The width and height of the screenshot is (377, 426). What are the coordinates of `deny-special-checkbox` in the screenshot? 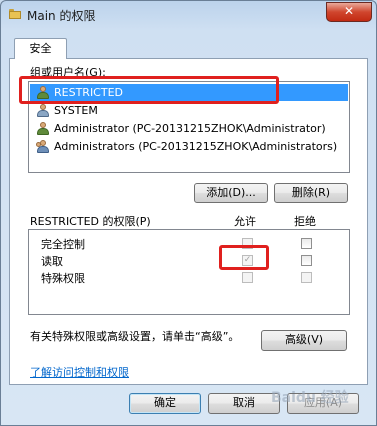 It's located at (306, 277).